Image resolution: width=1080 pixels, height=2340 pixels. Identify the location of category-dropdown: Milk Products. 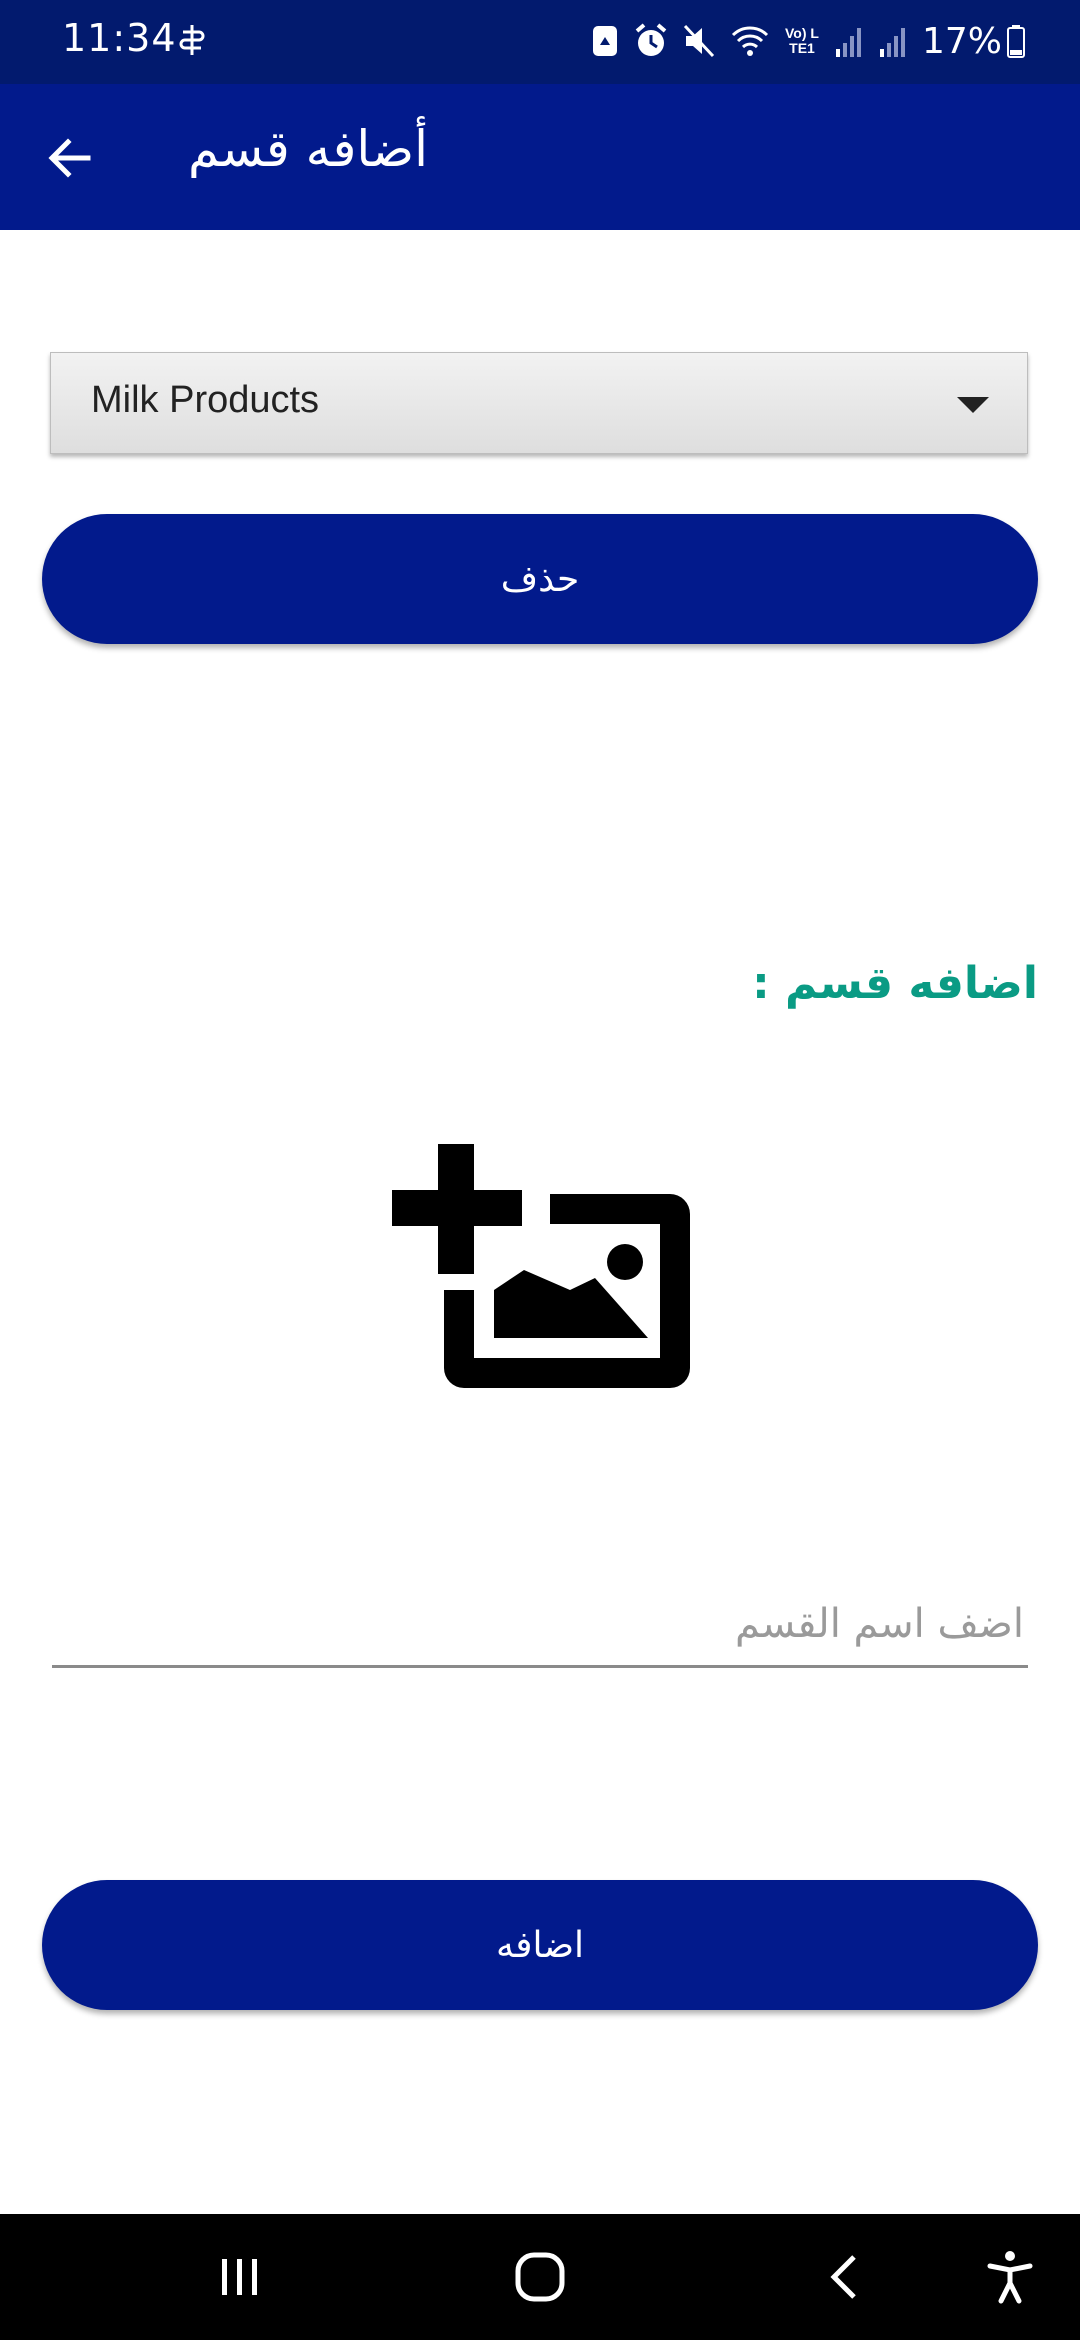
(539, 403).